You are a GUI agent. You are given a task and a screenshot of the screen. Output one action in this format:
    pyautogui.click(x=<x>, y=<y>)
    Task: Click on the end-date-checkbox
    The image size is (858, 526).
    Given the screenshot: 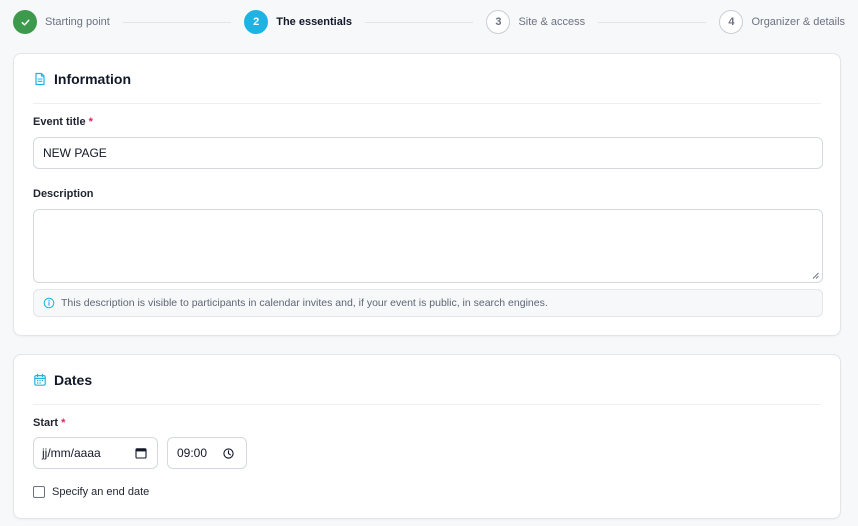 What is the action you would take?
    pyautogui.click(x=39, y=492)
    